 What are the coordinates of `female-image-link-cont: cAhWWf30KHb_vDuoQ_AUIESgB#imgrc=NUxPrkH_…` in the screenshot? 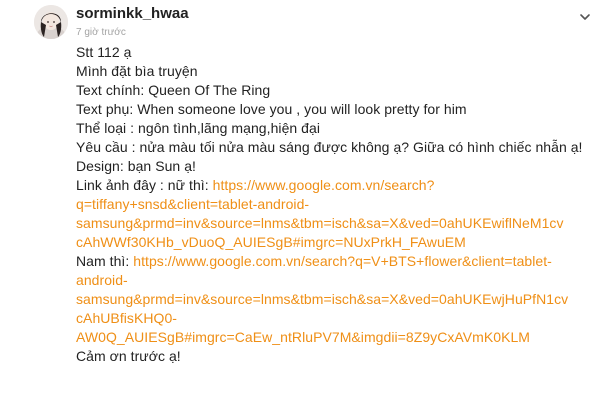 It's located at (338, 242).